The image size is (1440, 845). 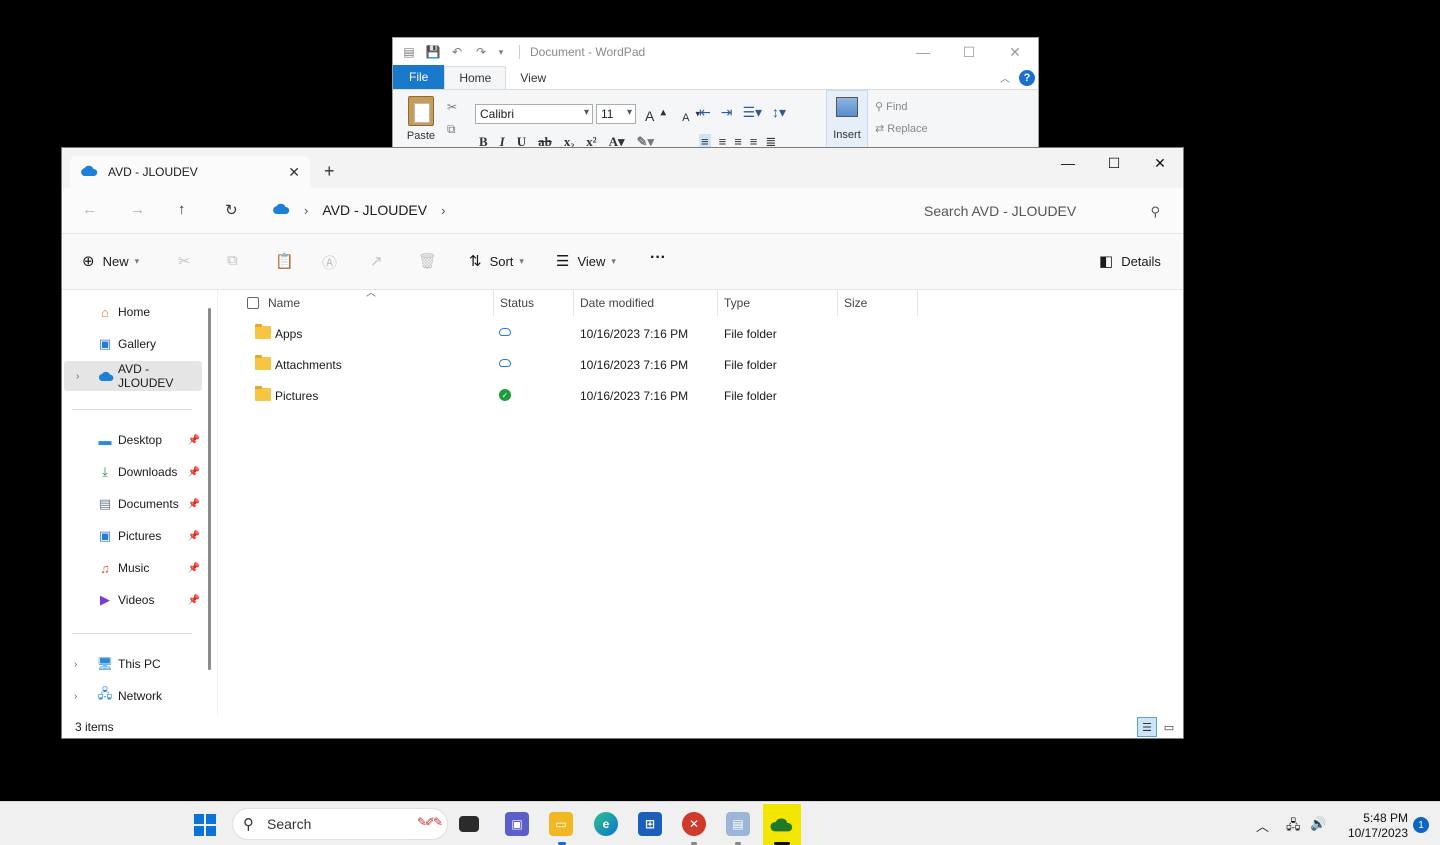 What do you see at coordinates (880, 303) in the screenshot?
I see `column-header-size: Size` at bounding box center [880, 303].